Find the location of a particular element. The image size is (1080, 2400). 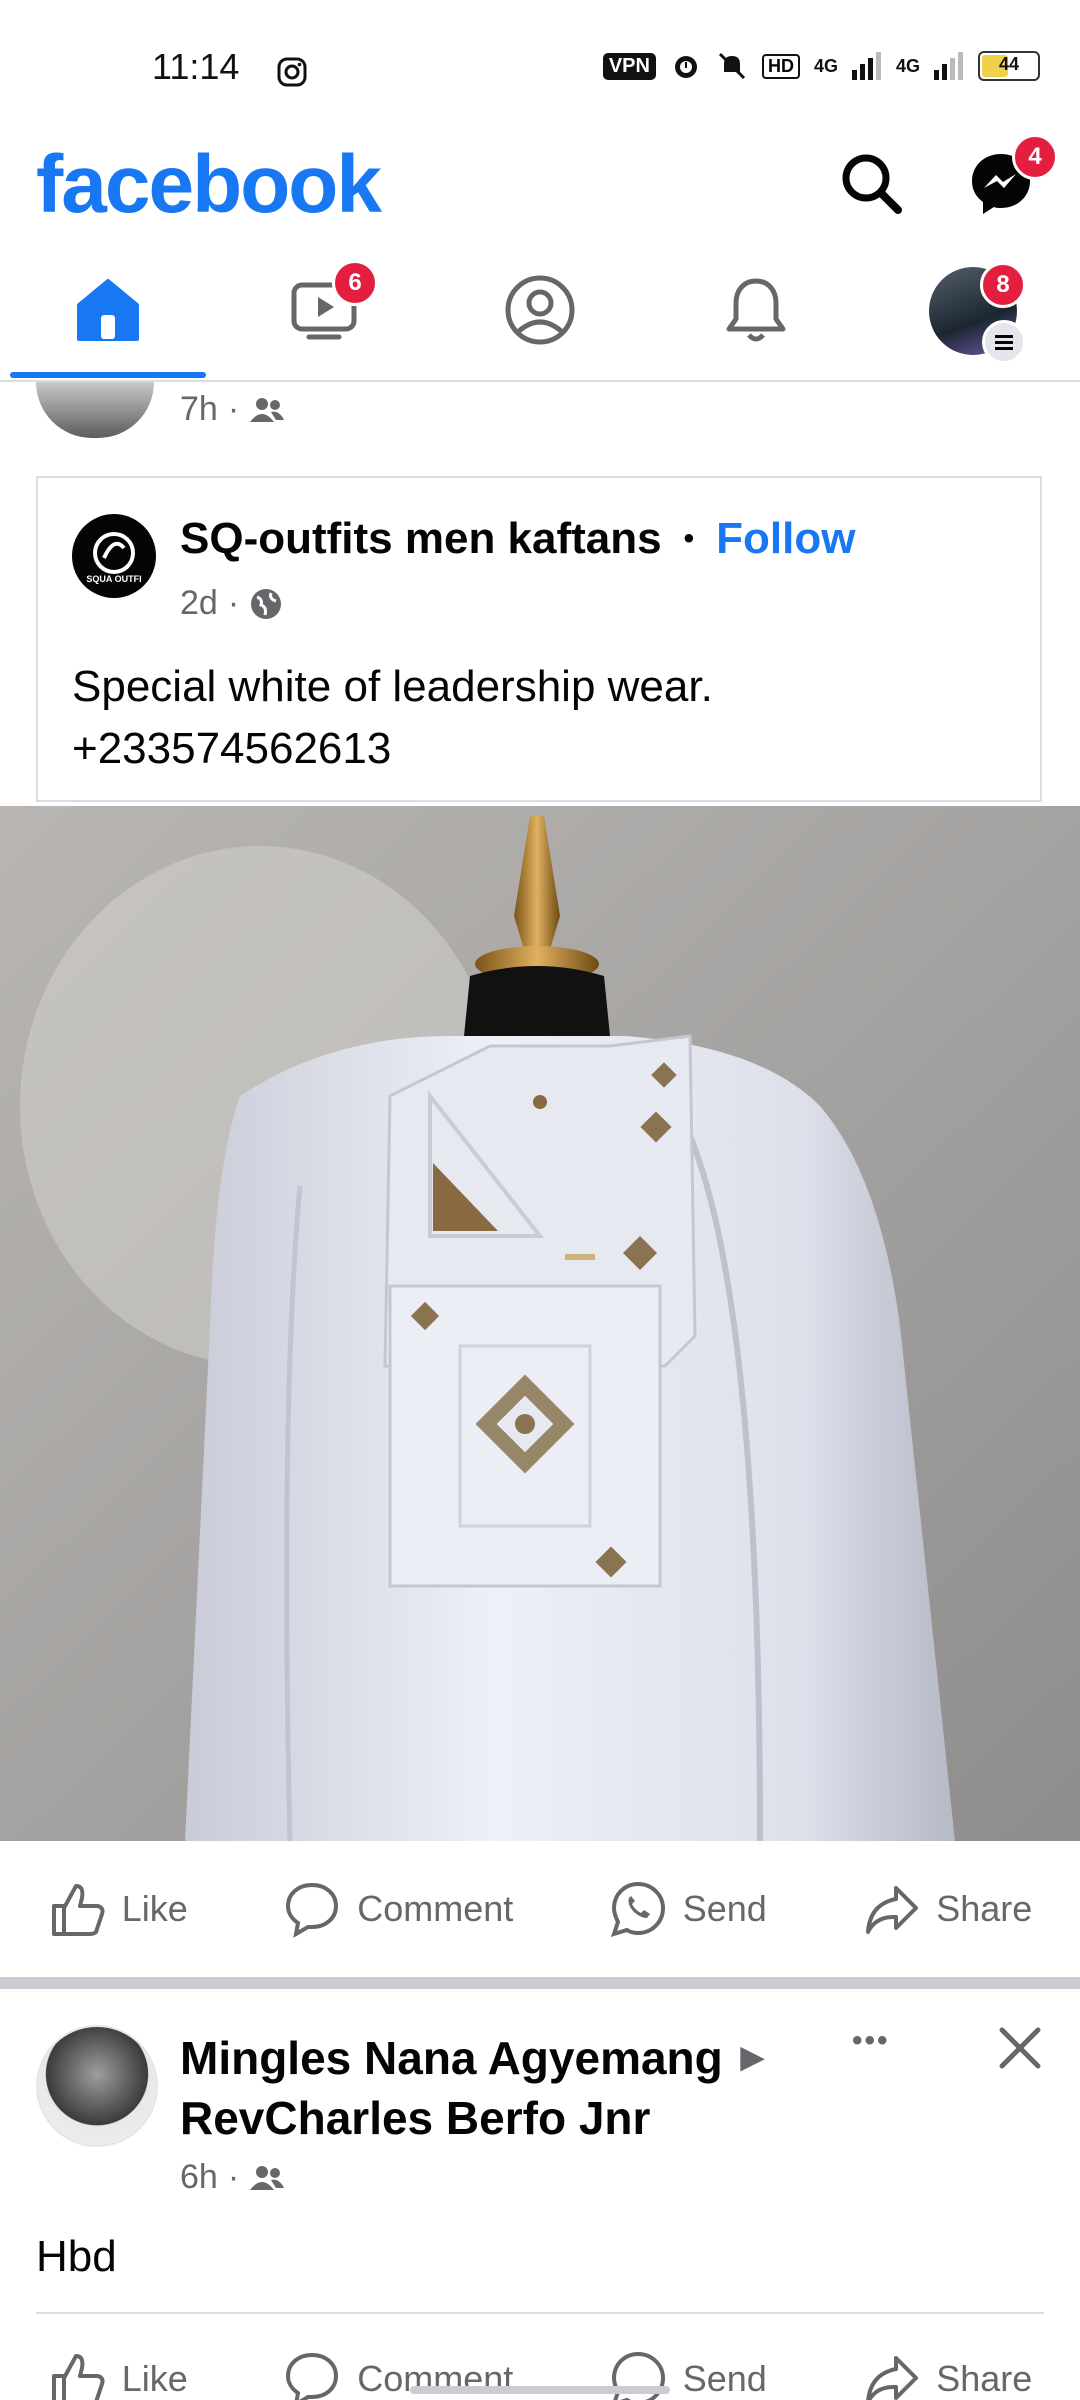

next-post-meta: 6h · is located at coordinates (232, 2177).